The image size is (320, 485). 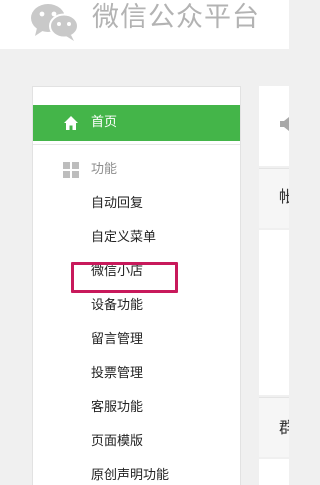 What do you see at coordinates (130, 476) in the screenshot?
I see `sidebar-item-original-declaration: 原创声明功能` at bounding box center [130, 476].